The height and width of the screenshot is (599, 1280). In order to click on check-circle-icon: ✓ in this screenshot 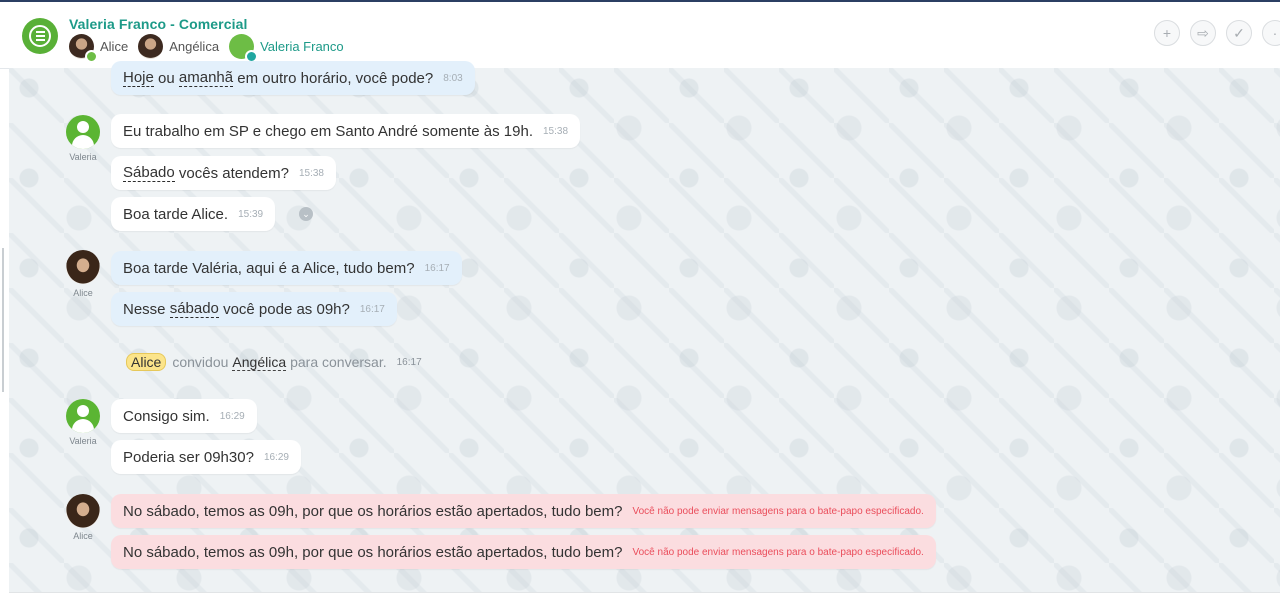, I will do `click(1239, 33)`.